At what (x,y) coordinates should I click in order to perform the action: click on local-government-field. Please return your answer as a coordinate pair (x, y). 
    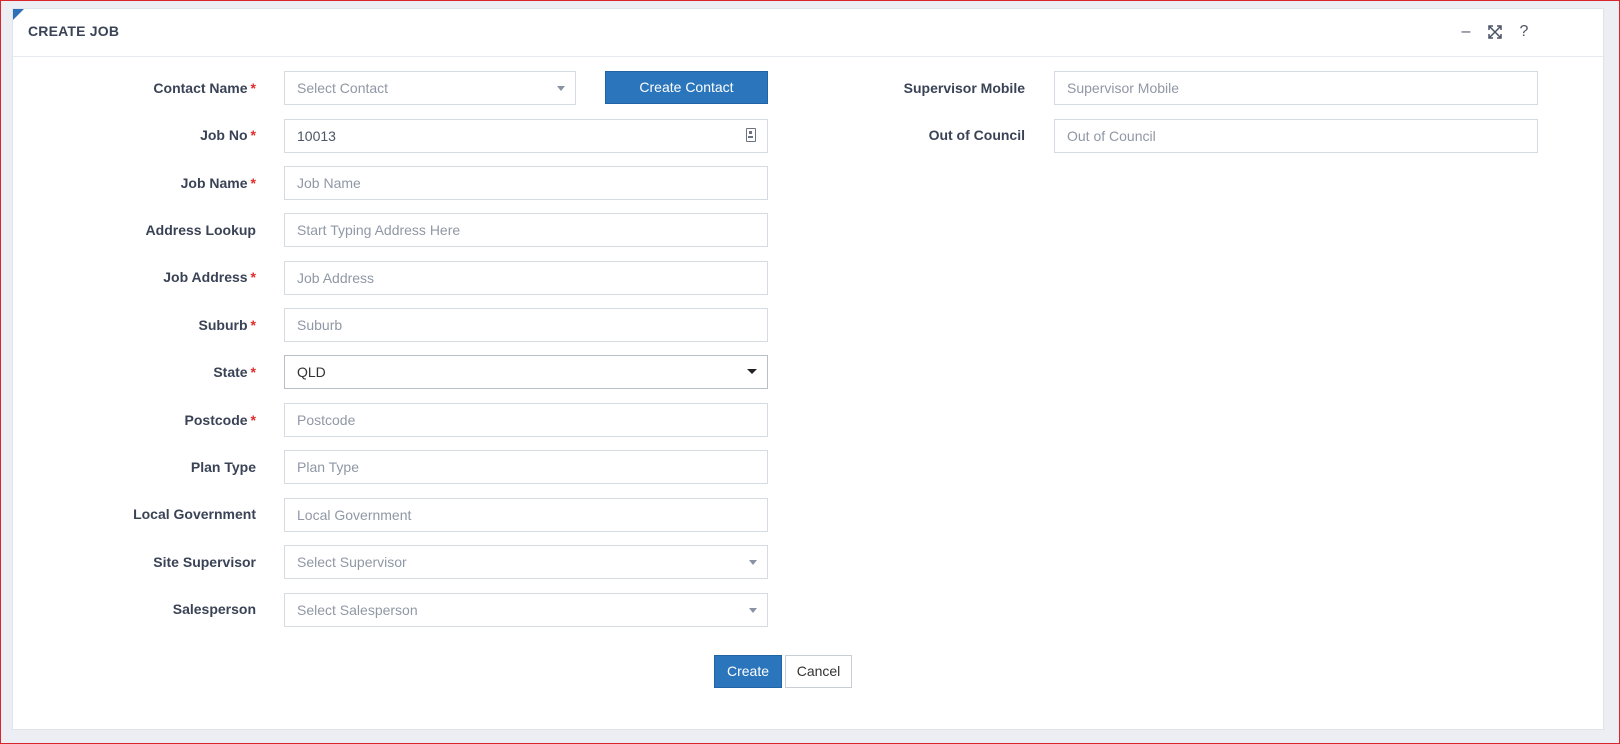
    Looking at the image, I should click on (526, 515).